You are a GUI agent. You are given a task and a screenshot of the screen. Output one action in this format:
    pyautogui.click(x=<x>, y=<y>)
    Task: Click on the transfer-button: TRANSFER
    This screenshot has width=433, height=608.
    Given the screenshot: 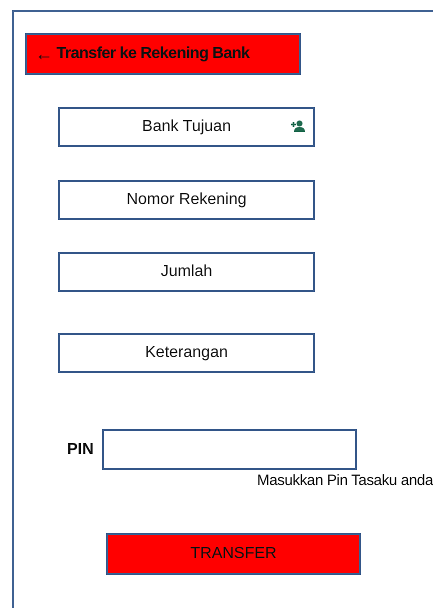 What is the action you would take?
    pyautogui.click(x=233, y=554)
    